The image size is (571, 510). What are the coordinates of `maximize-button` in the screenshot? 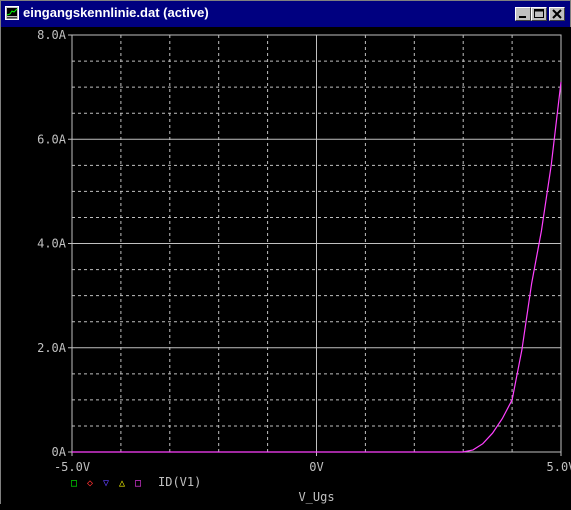 It's located at (539, 14).